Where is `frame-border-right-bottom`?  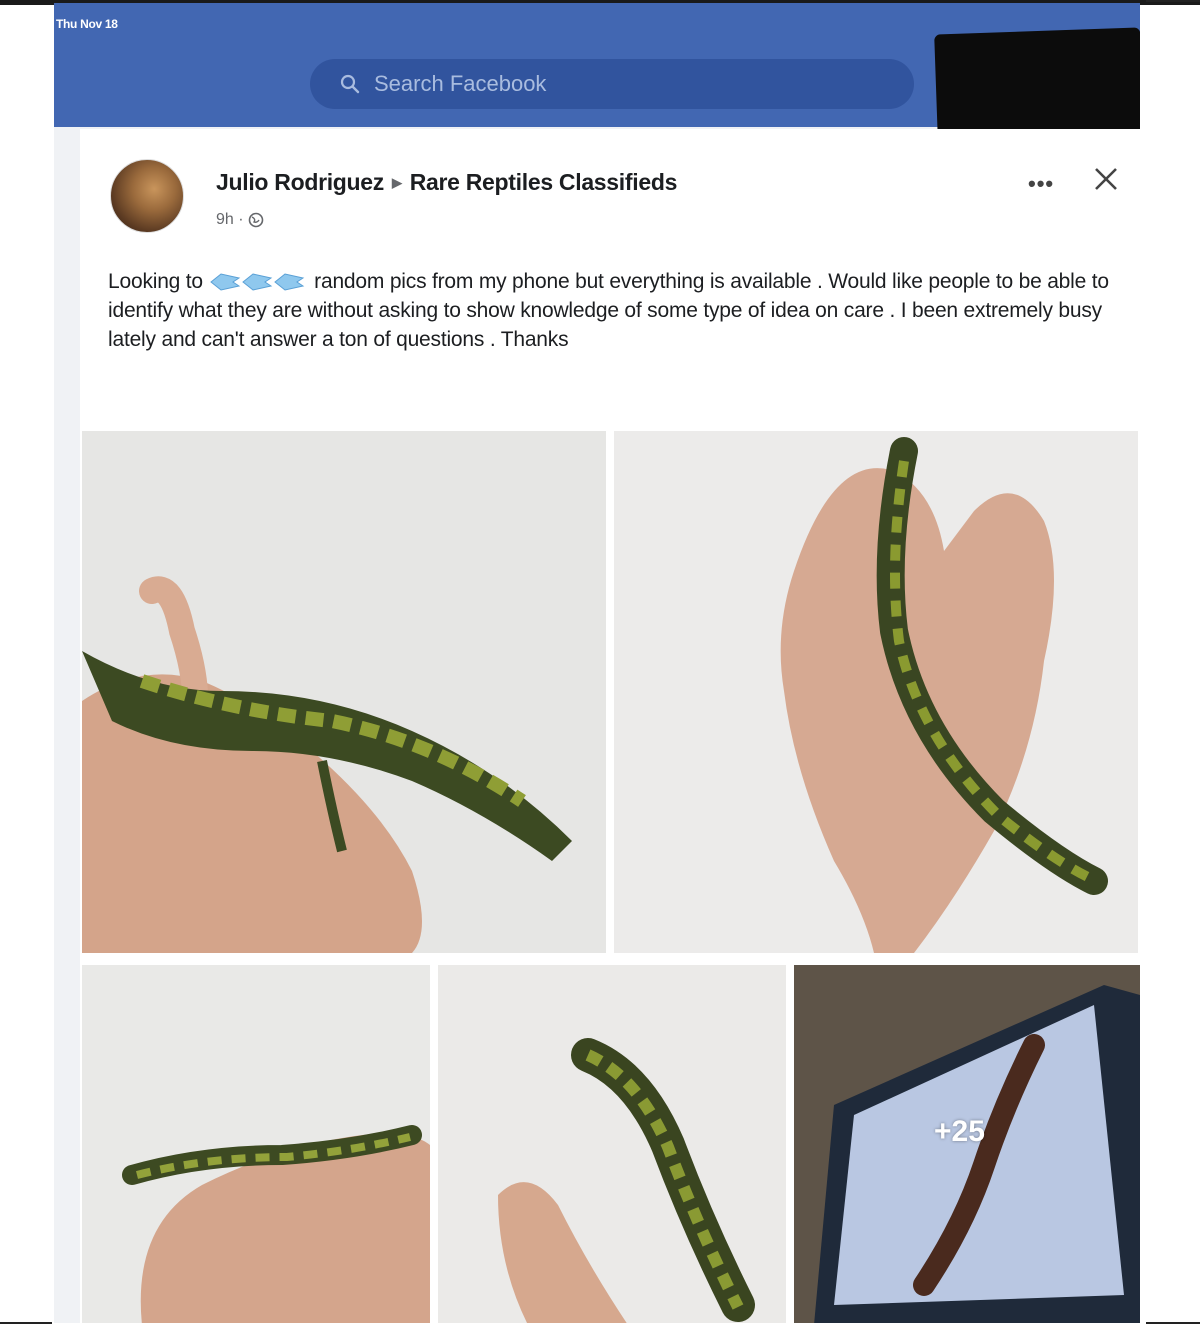
frame-border-right-bottom is located at coordinates (1173, 1323).